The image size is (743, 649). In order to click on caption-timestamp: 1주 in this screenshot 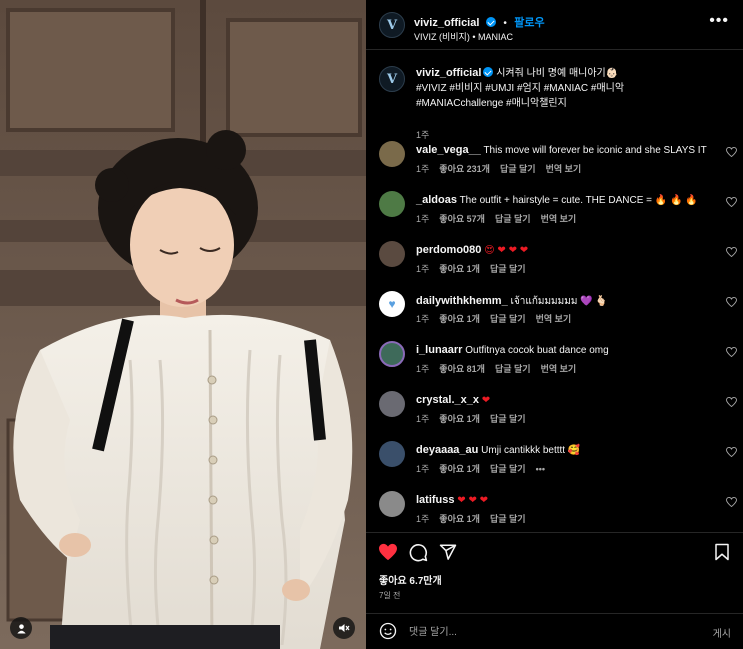, I will do `click(422, 134)`.